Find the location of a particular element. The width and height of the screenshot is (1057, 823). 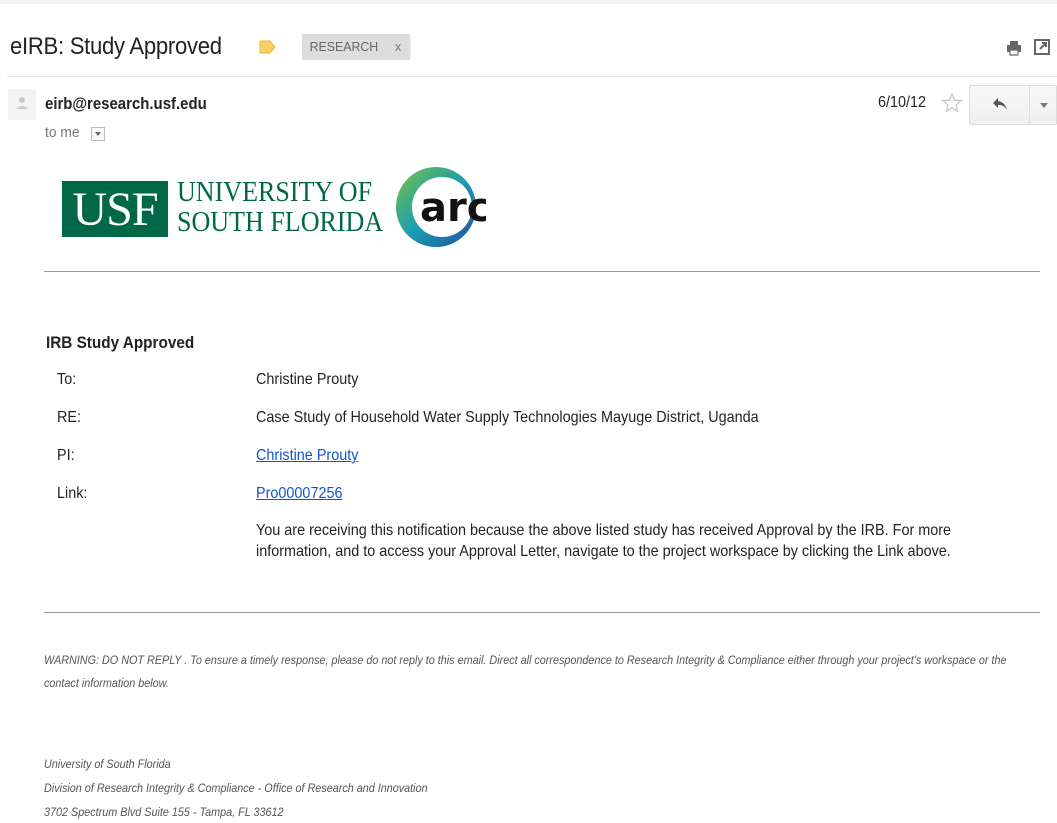

star-icon is located at coordinates (952, 103).